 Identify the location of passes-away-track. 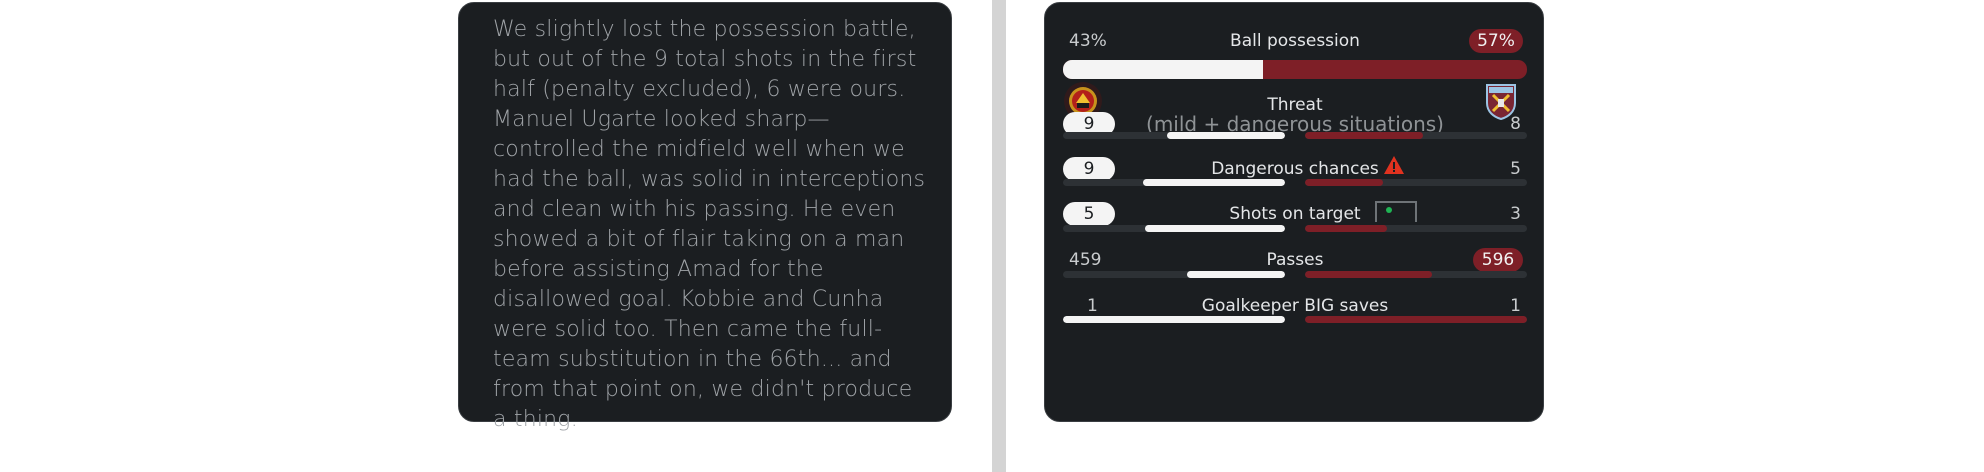
(1416, 274).